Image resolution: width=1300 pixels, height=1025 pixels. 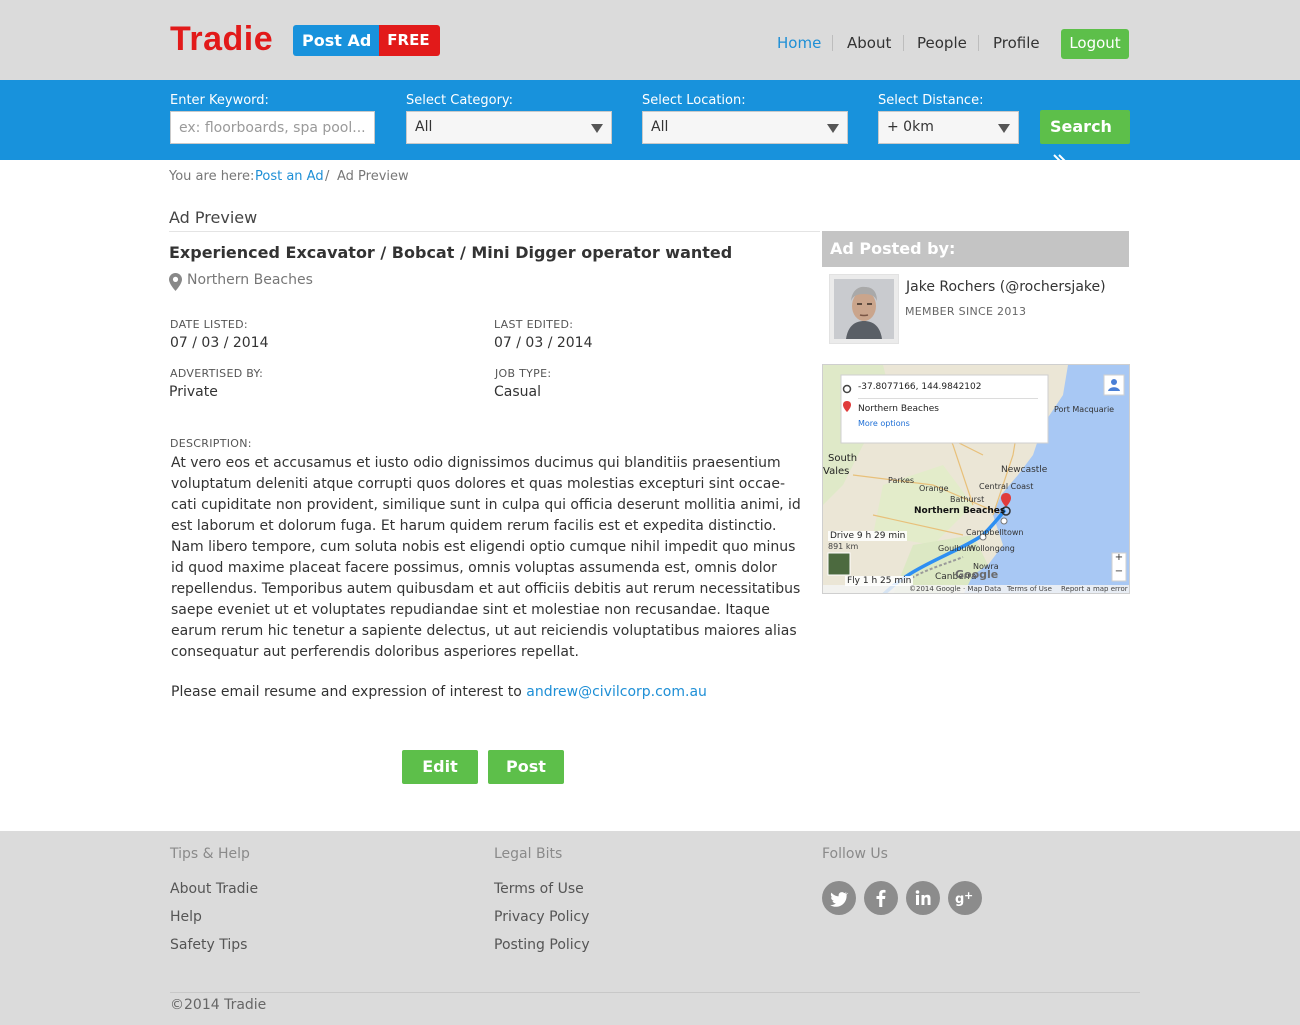 What do you see at coordinates (1084, 409) in the screenshot?
I see `map-label: Port Macquarie` at bounding box center [1084, 409].